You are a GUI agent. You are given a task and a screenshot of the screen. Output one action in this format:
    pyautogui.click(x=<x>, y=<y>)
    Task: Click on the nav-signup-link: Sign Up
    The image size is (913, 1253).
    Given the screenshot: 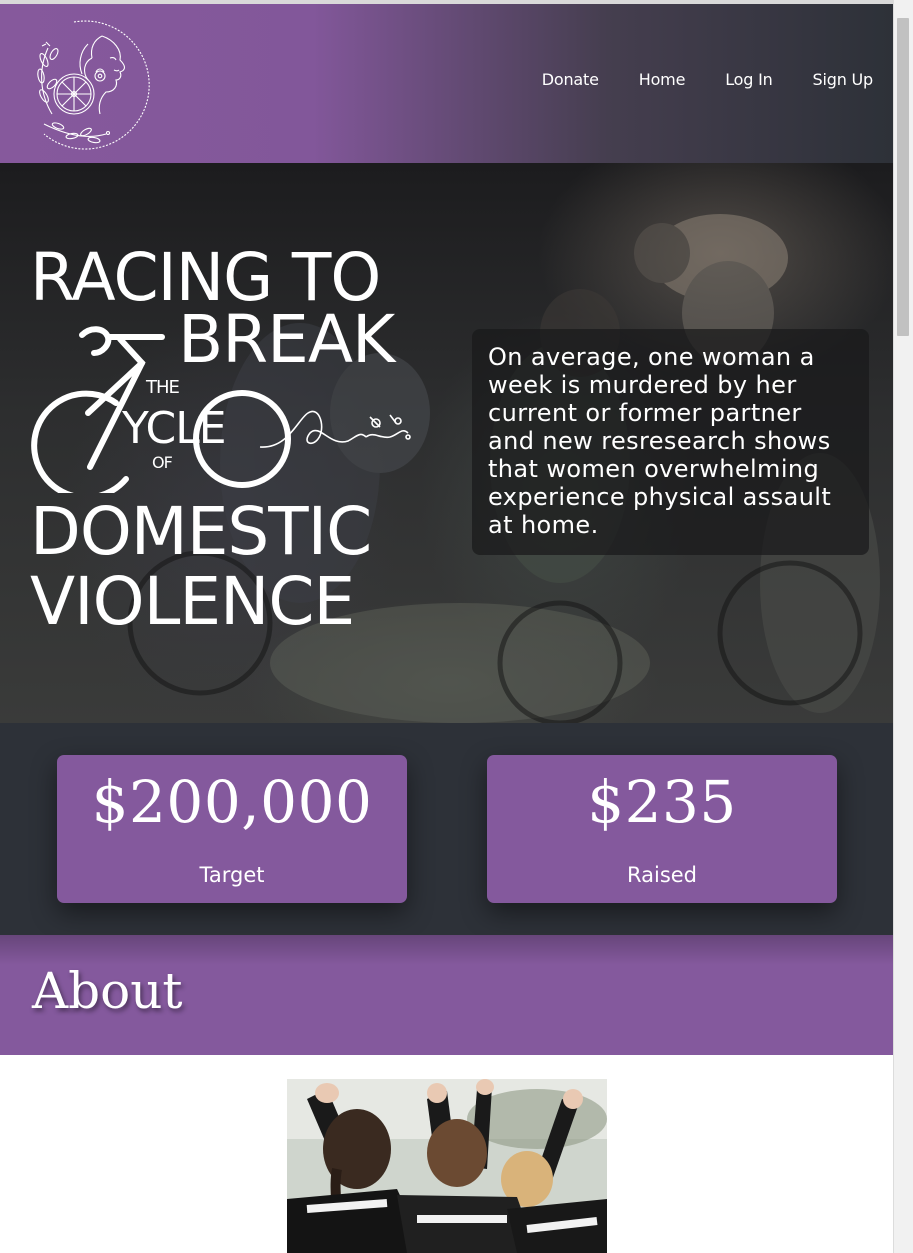 What is the action you would take?
    pyautogui.click(x=843, y=79)
    